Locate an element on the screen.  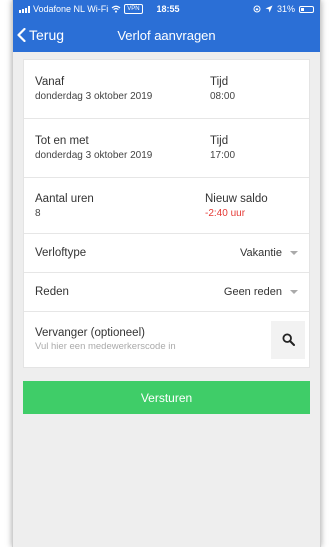
lock-rotation-icon is located at coordinates (257, 9).